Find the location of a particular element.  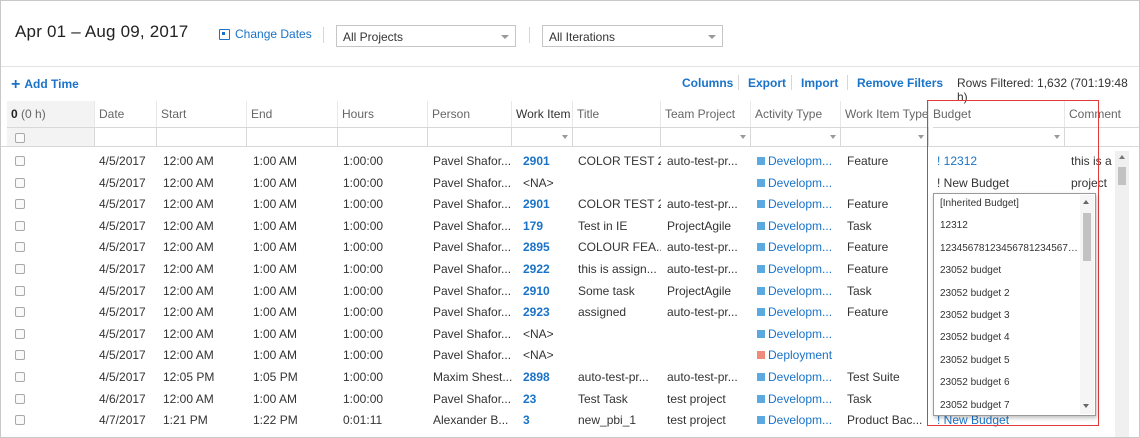

filter-team-project is located at coordinates (706, 137).